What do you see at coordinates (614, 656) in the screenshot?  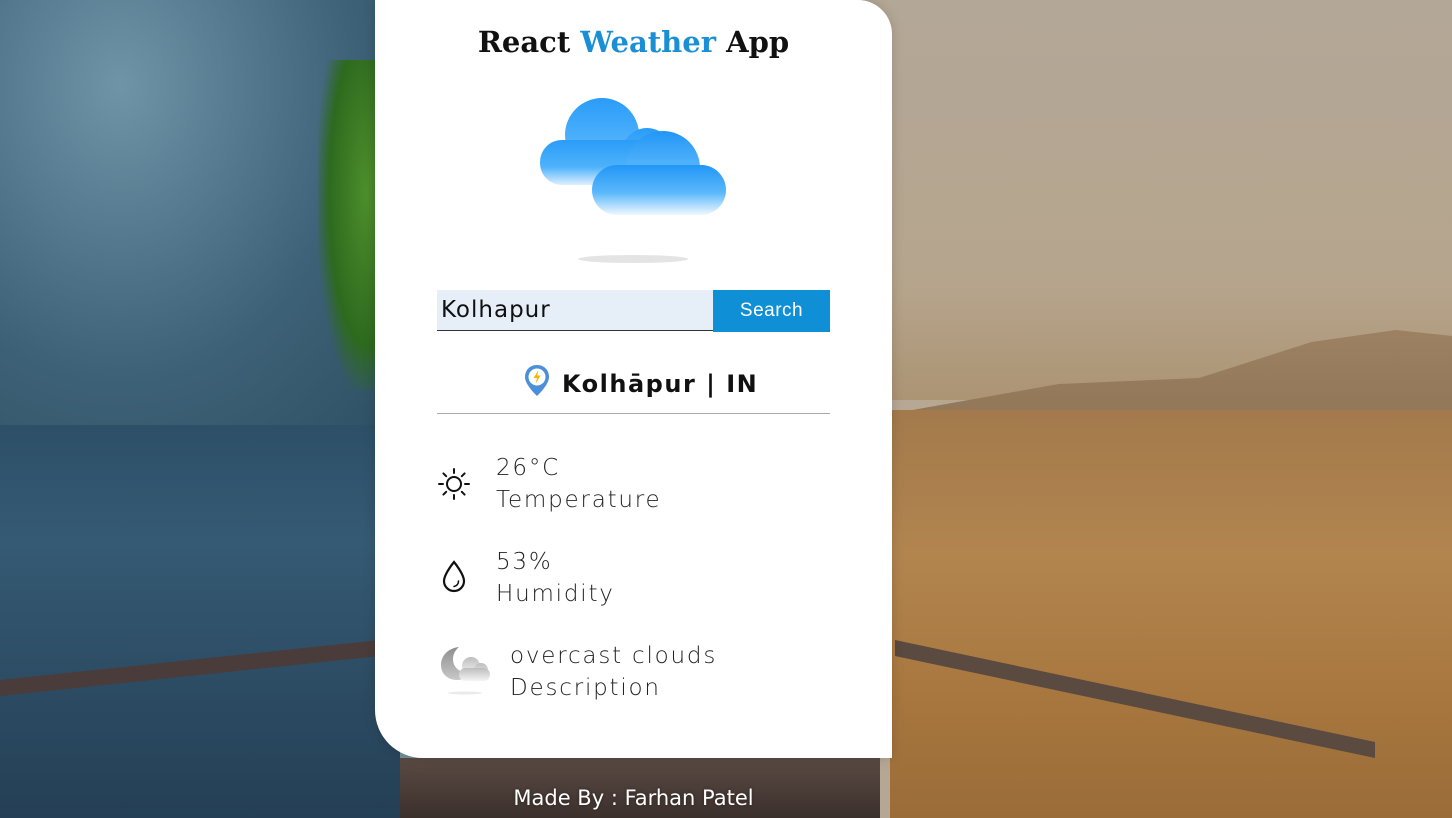 I see `description-value: overcast clouds` at bounding box center [614, 656].